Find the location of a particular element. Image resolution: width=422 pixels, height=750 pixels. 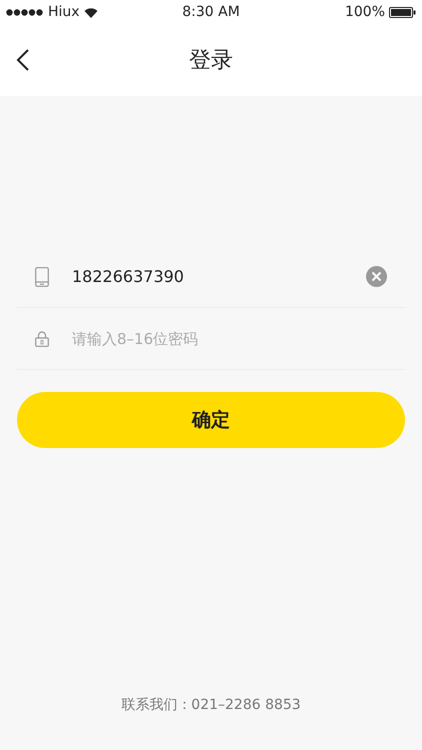

battery-icon is located at coordinates (402, 12).